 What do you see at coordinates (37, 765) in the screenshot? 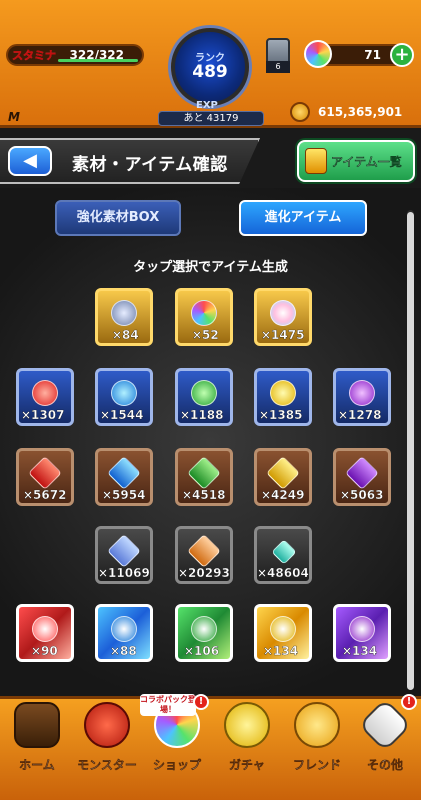
I see `nav-label: ホーム` at bounding box center [37, 765].